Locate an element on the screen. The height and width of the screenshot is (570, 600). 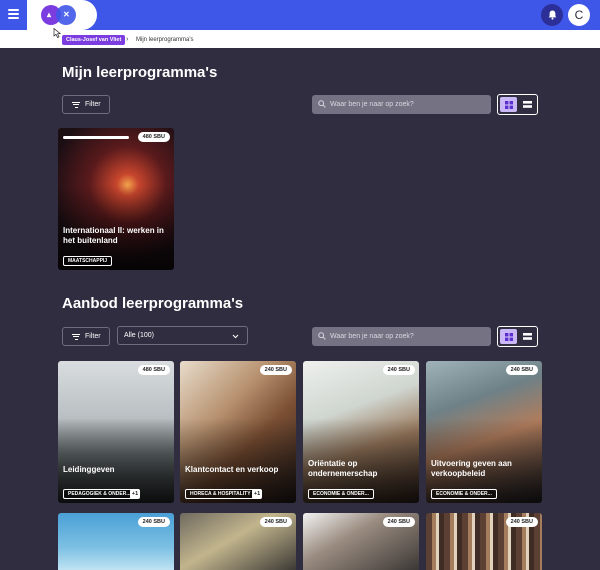
my-programs-title: Mijn leerprogramma's is located at coordinates (140, 72).